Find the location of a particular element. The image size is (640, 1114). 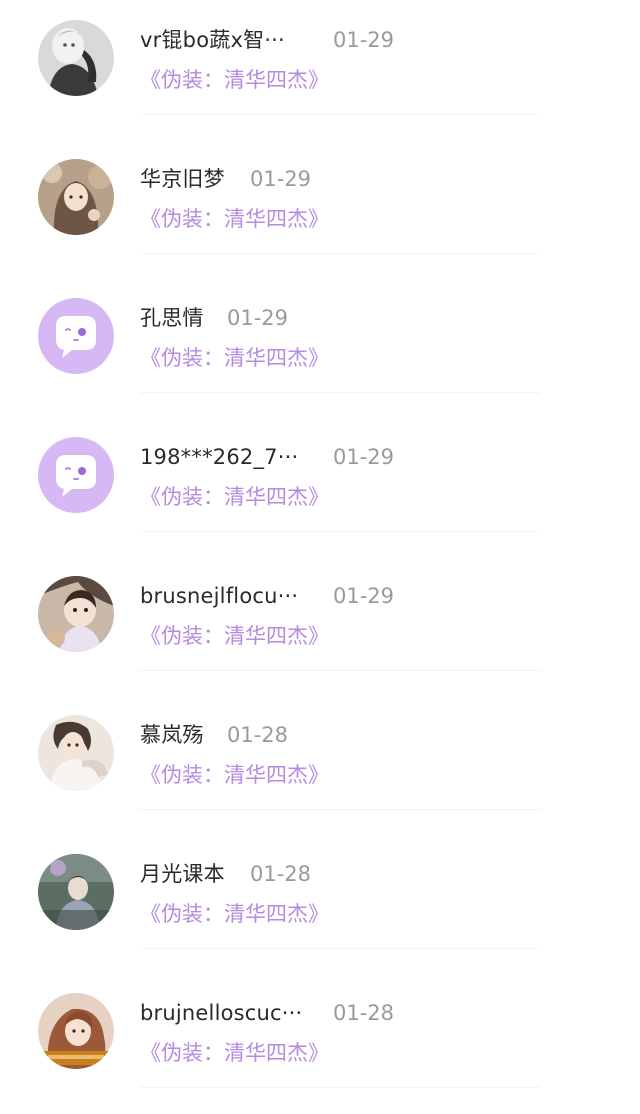

list-item: 孔思情 01-29 《伪装：清华四杰》 is located at coordinates (320, 347).